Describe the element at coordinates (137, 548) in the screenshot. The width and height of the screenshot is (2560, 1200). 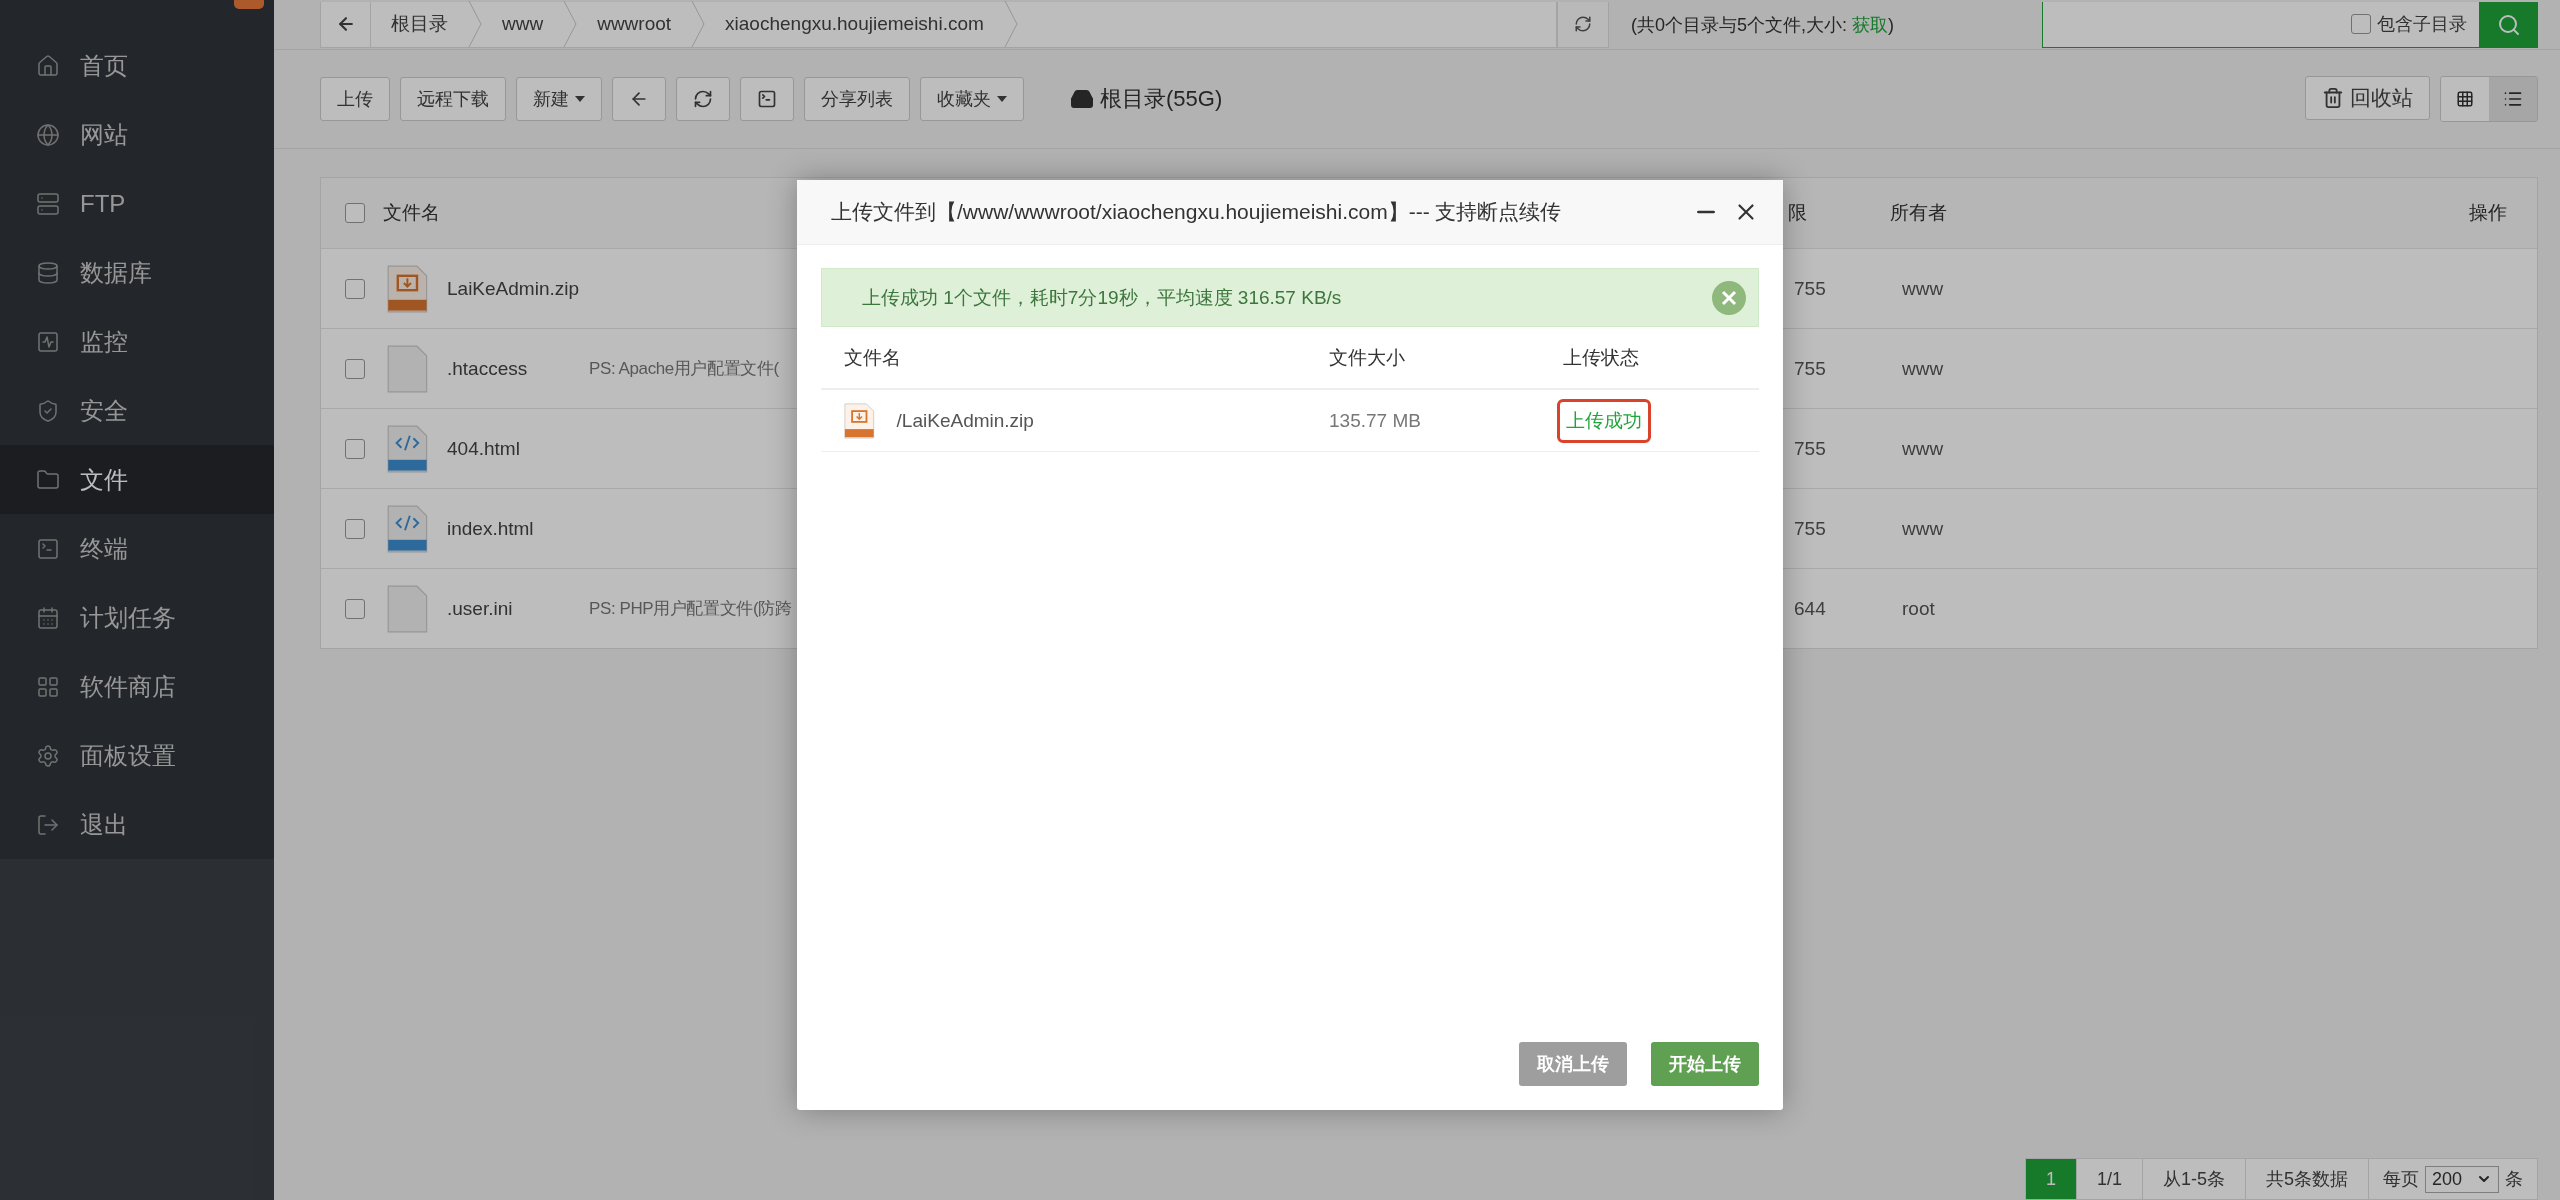
I see `sidebar-item: 终端` at that location.